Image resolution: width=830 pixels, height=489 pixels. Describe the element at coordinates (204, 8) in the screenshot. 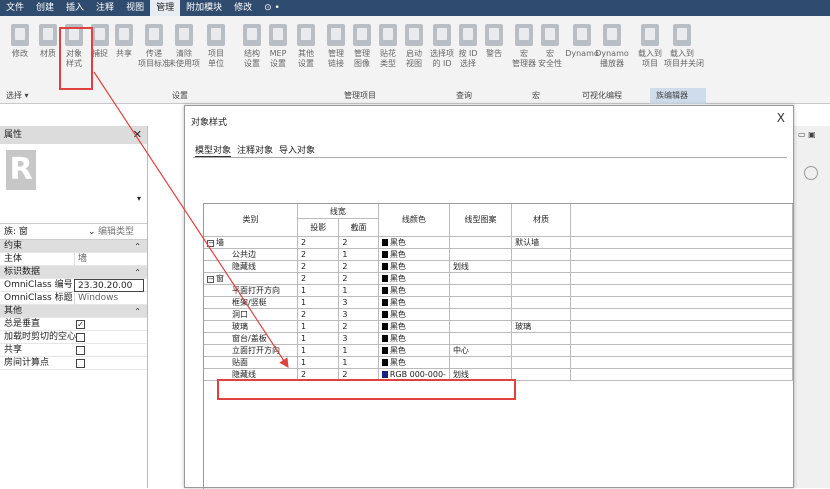

I see `menu-item: 附加模块` at that location.